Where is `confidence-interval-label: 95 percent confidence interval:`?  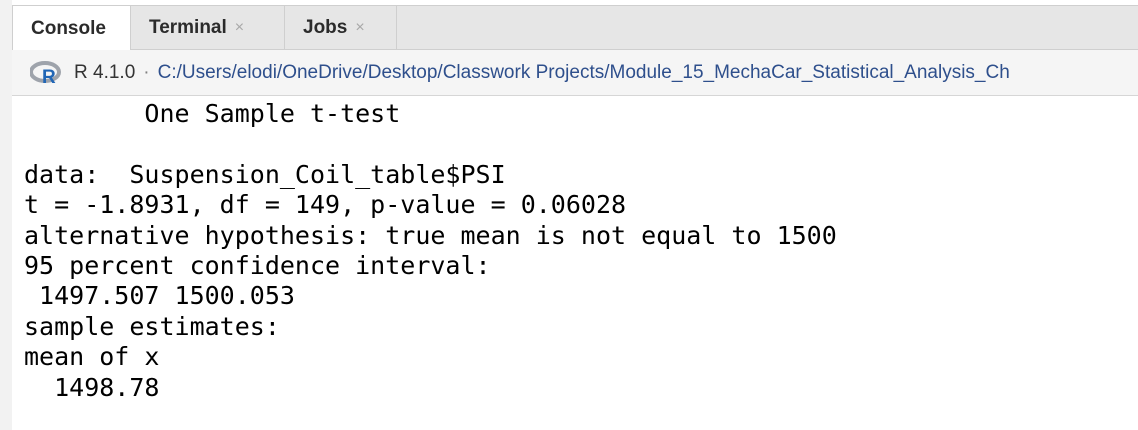
confidence-interval-label: 95 percent confidence interval: is located at coordinates (257, 265).